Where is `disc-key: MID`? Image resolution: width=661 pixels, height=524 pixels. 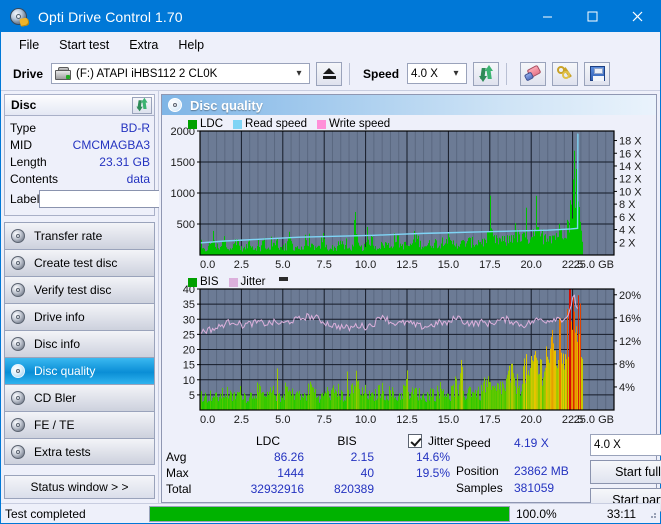 disc-key: MID is located at coordinates (21, 144).